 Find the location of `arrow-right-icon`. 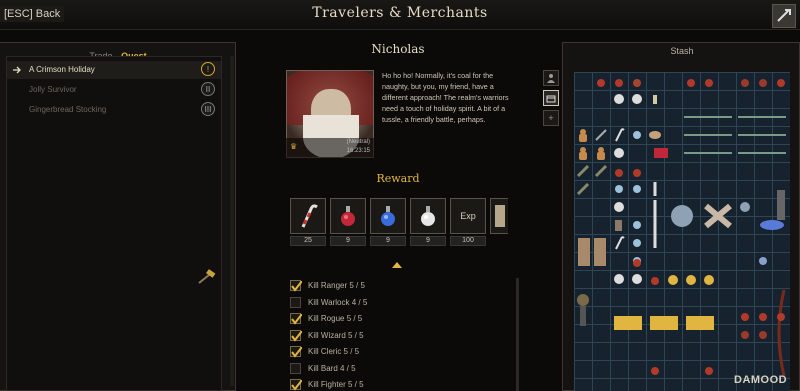

arrow-right-icon is located at coordinates (17, 70).